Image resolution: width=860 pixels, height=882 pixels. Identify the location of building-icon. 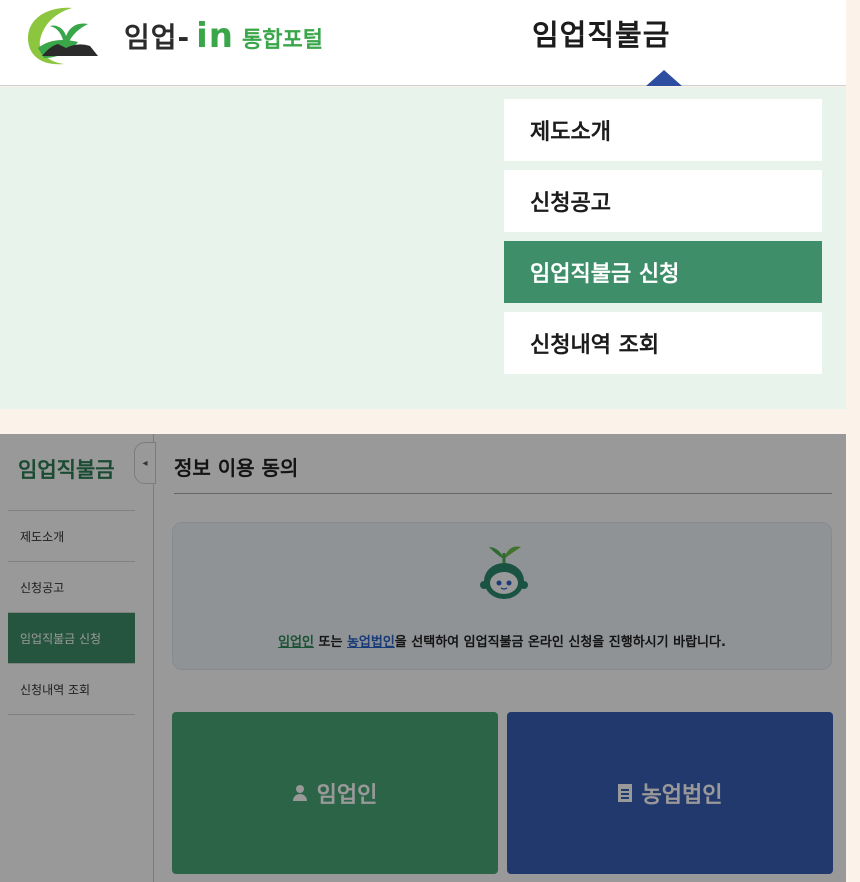
(624, 793).